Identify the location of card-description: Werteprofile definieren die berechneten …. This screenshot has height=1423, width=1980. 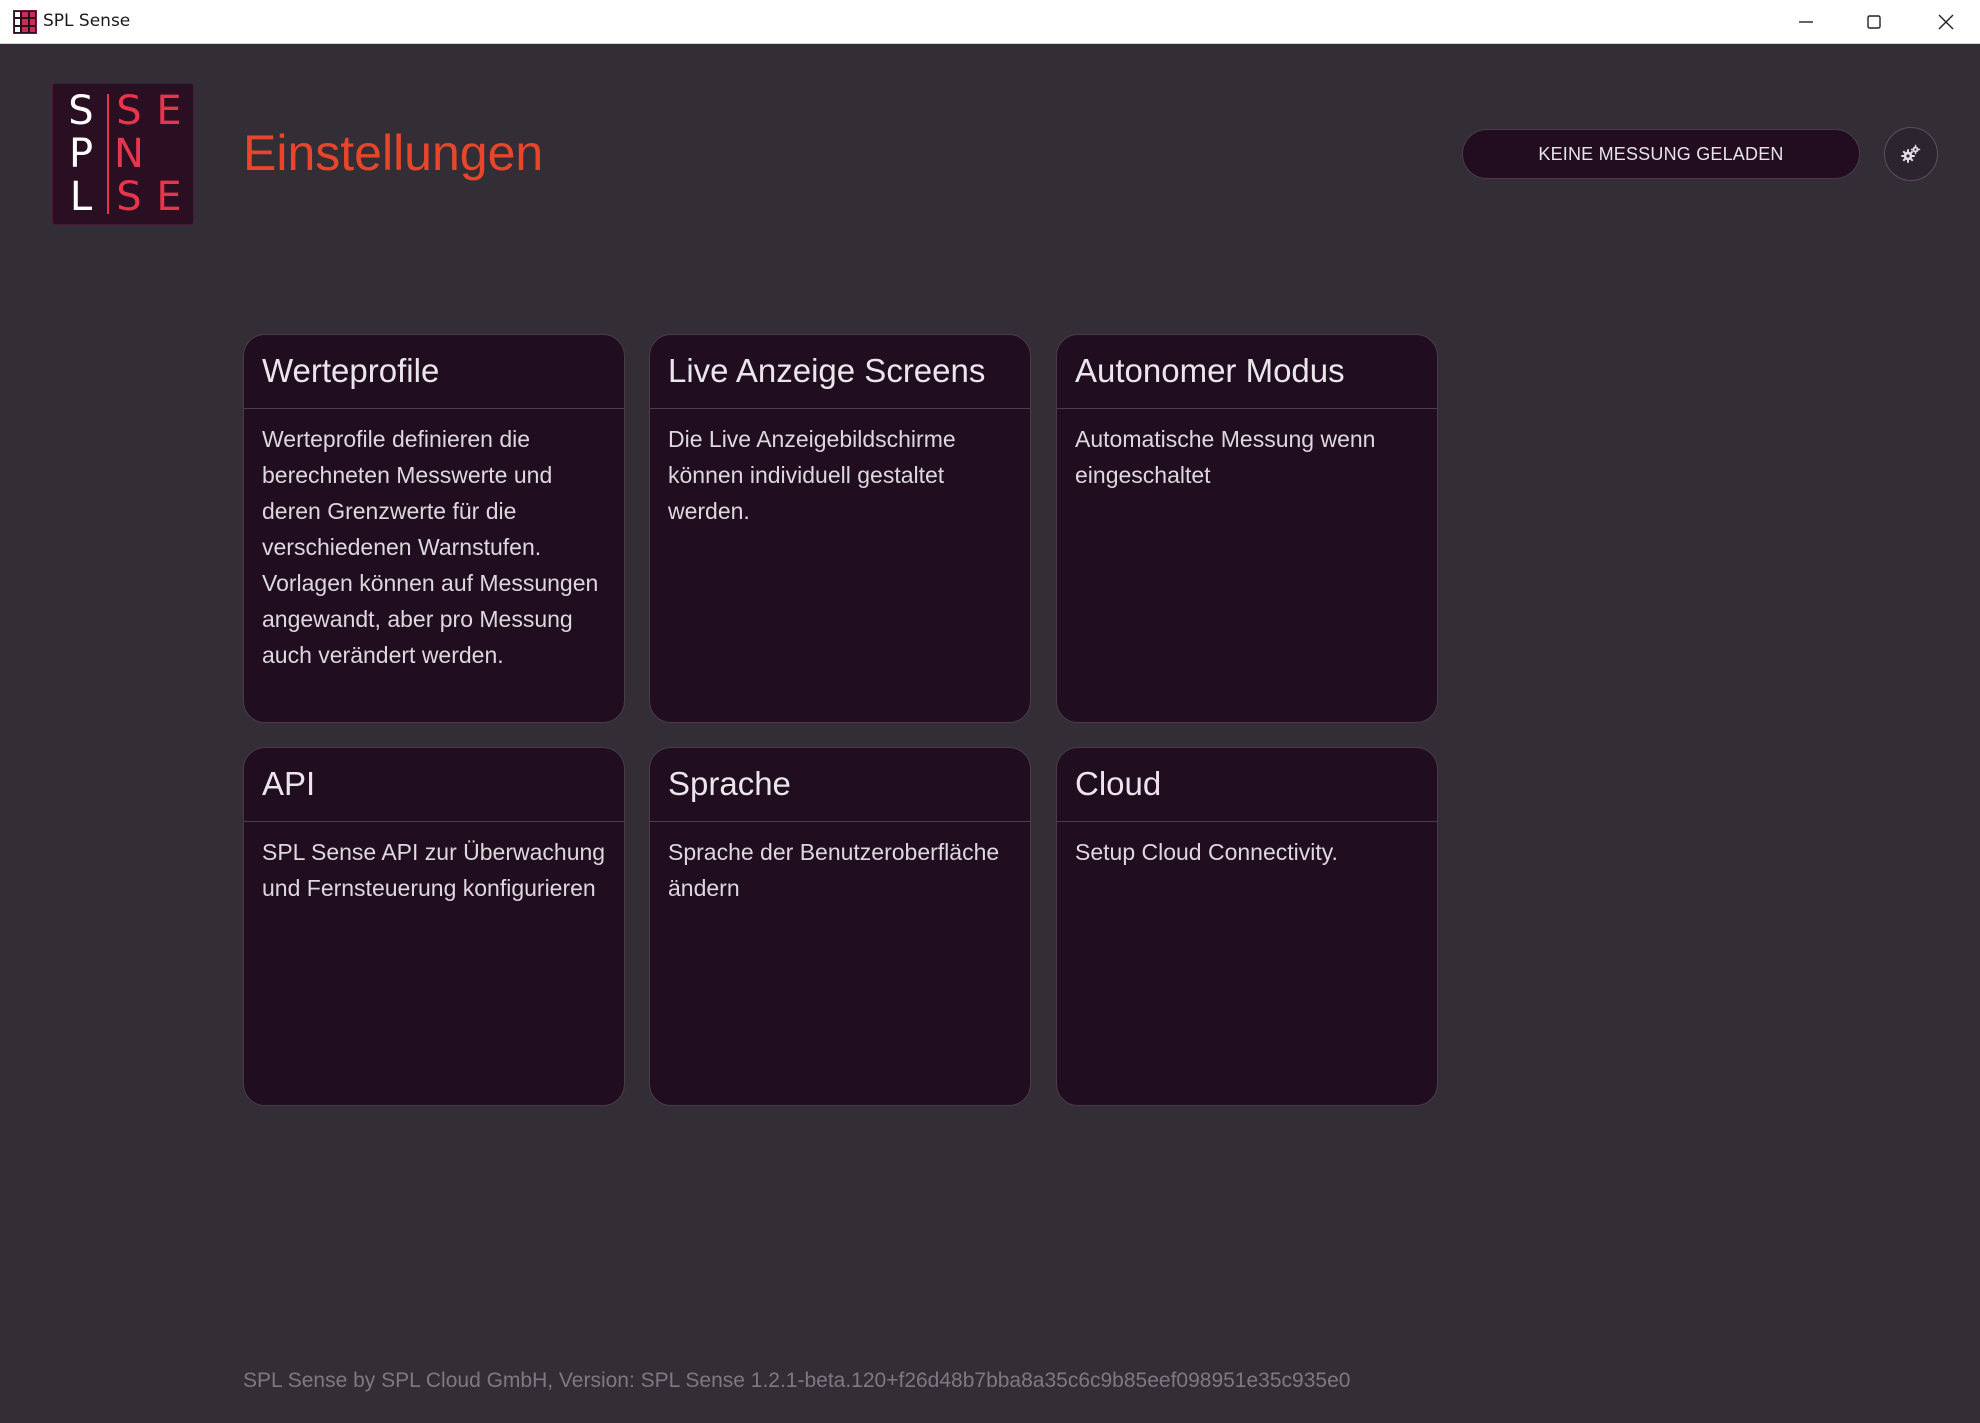
(430, 547).